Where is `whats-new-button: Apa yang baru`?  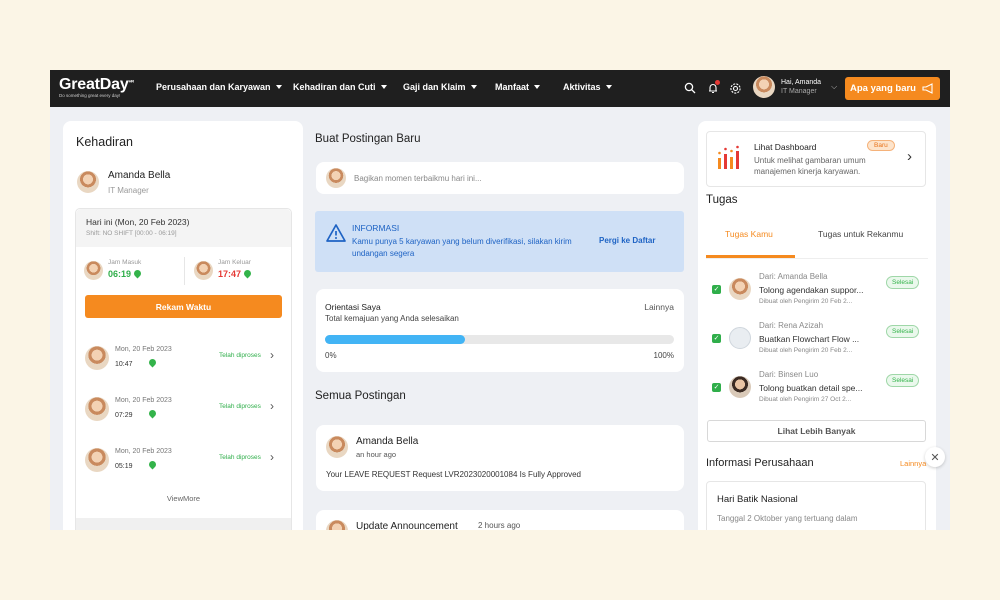 whats-new-button: Apa yang baru is located at coordinates (892, 88).